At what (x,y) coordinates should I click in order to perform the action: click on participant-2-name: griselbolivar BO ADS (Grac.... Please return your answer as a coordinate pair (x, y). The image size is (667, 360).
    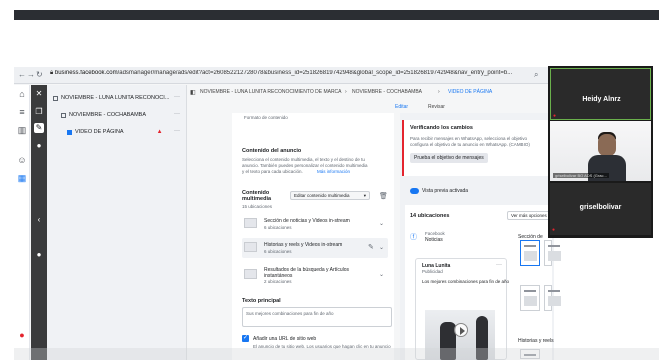
    Looking at the image, I should click on (581, 175).